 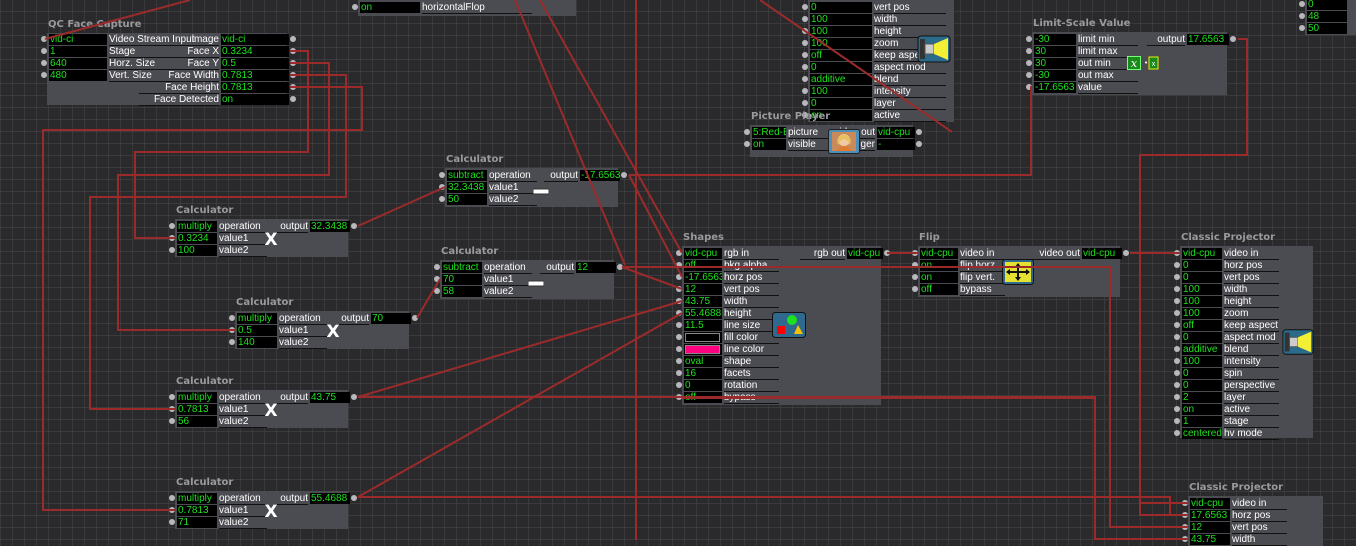 What do you see at coordinates (1177, 433) in the screenshot?
I see `input-port-hv-mode` at bounding box center [1177, 433].